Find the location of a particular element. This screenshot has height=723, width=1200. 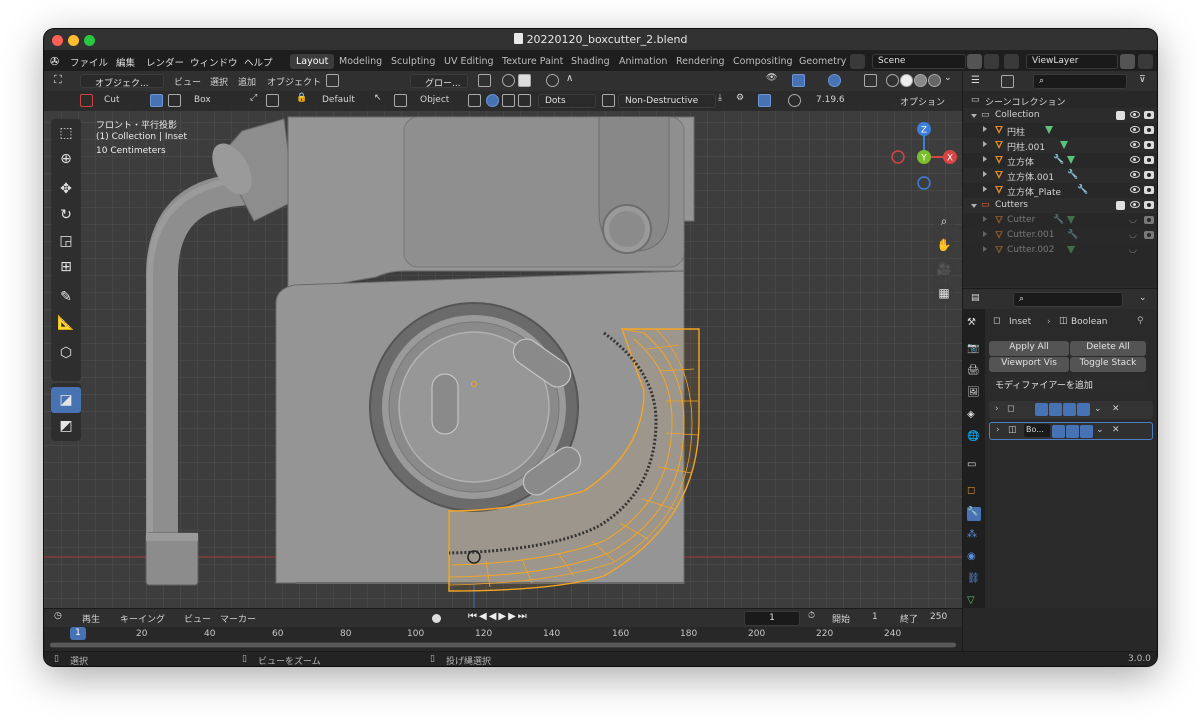

pause-icon is located at coordinates (764, 100).